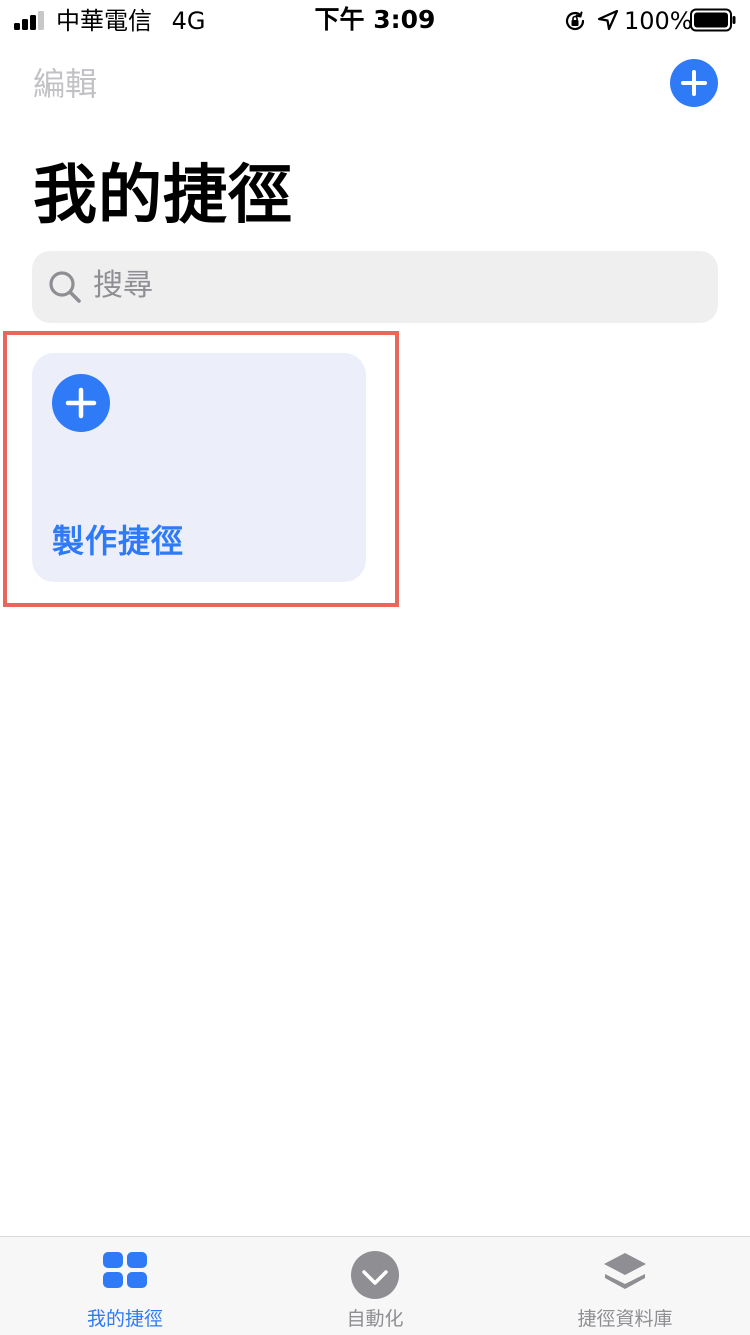 This screenshot has width=750, height=1335. I want to click on plus-circle-icon, so click(81, 403).